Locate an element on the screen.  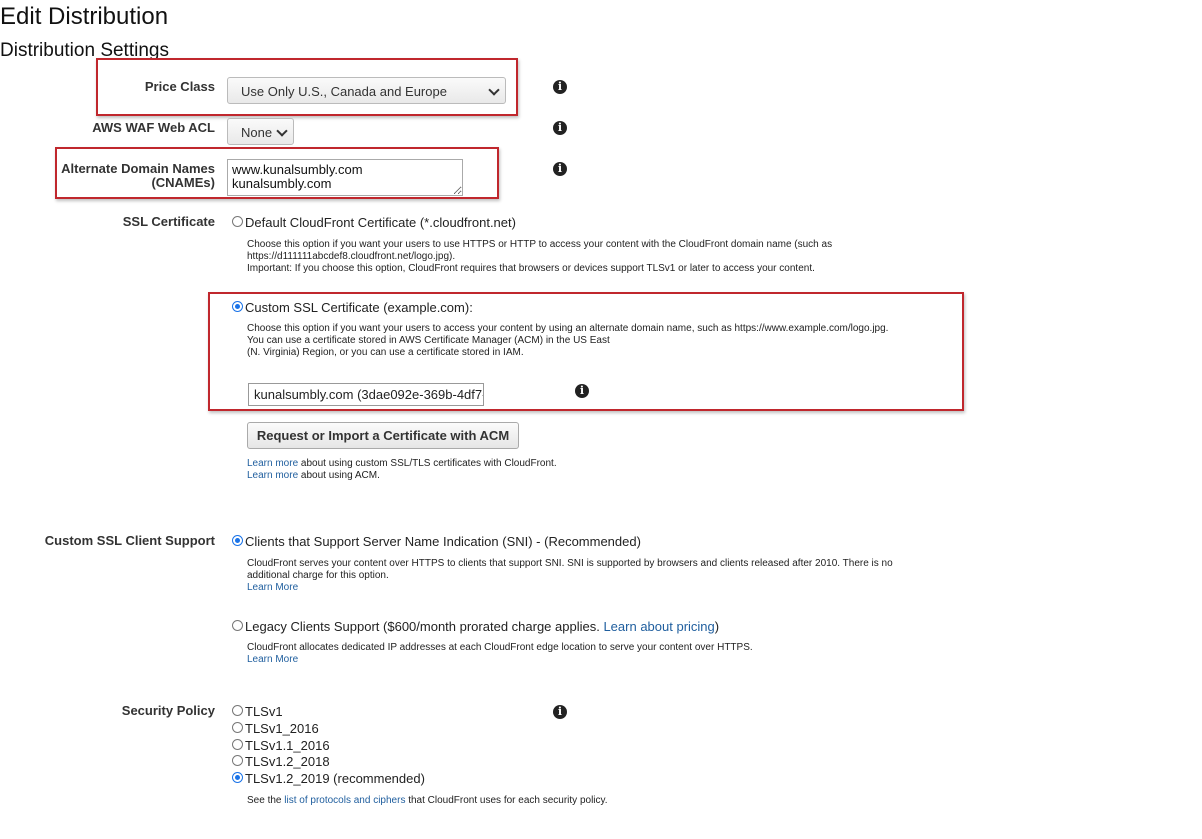
cnames-label-line2: (CNAMEs) is located at coordinates (183, 182).